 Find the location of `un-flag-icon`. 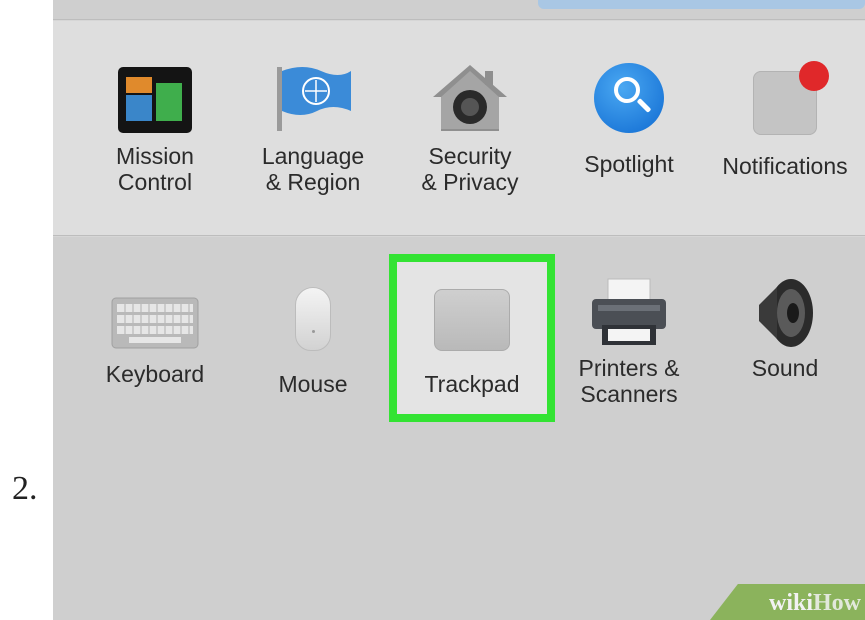

un-flag-icon is located at coordinates (314, 99).